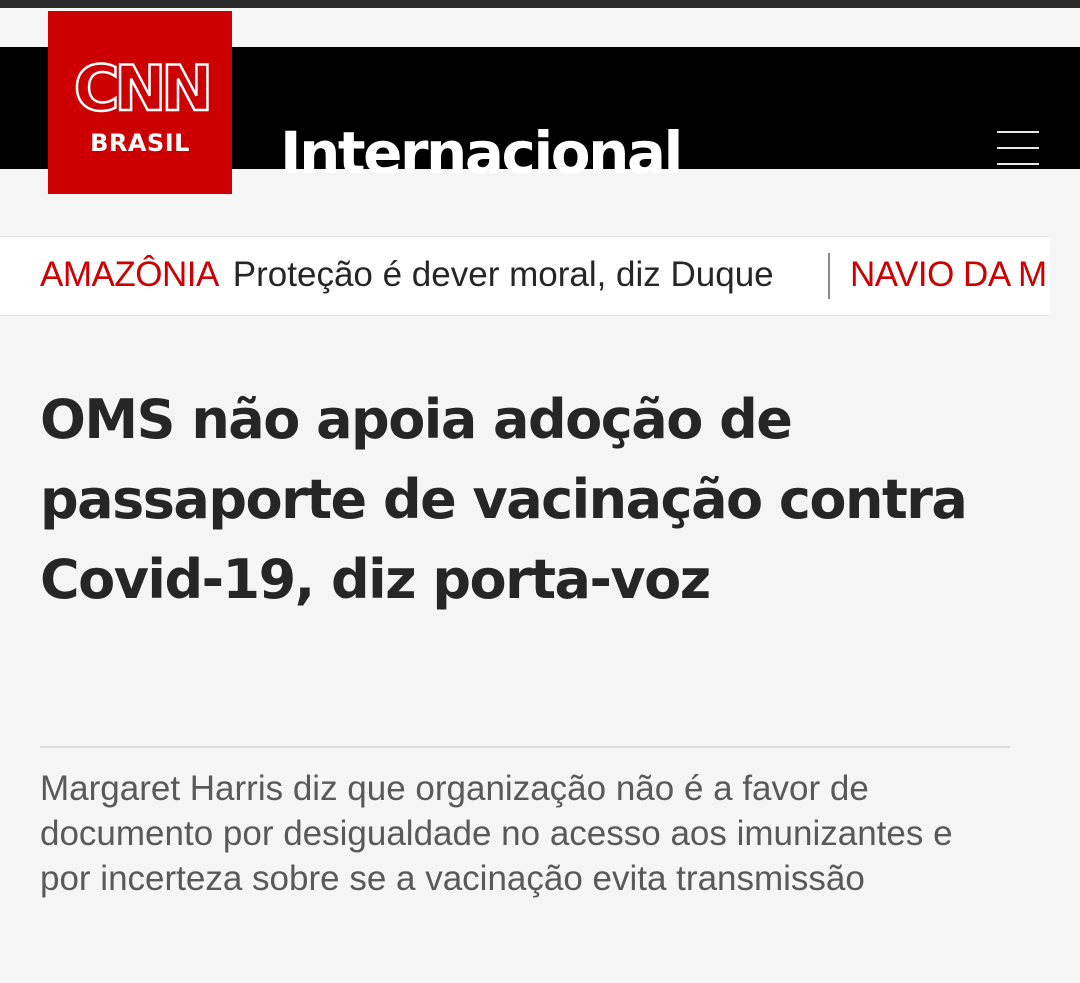 The width and height of the screenshot is (1080, 983). I want to click on ticker-separator, so click(829, 276).